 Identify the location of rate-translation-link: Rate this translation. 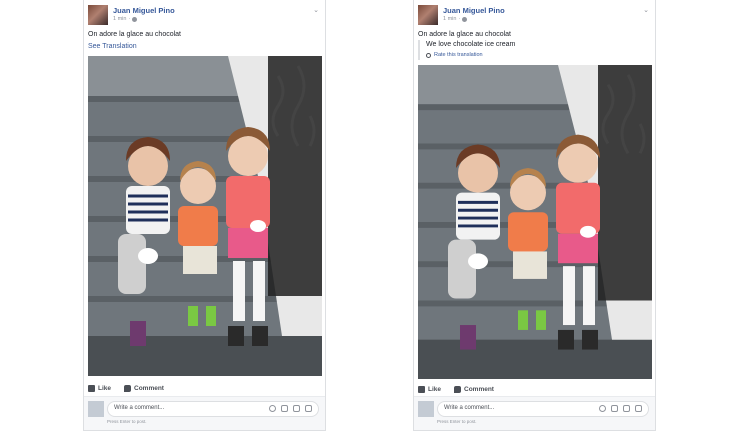
(454, 55).